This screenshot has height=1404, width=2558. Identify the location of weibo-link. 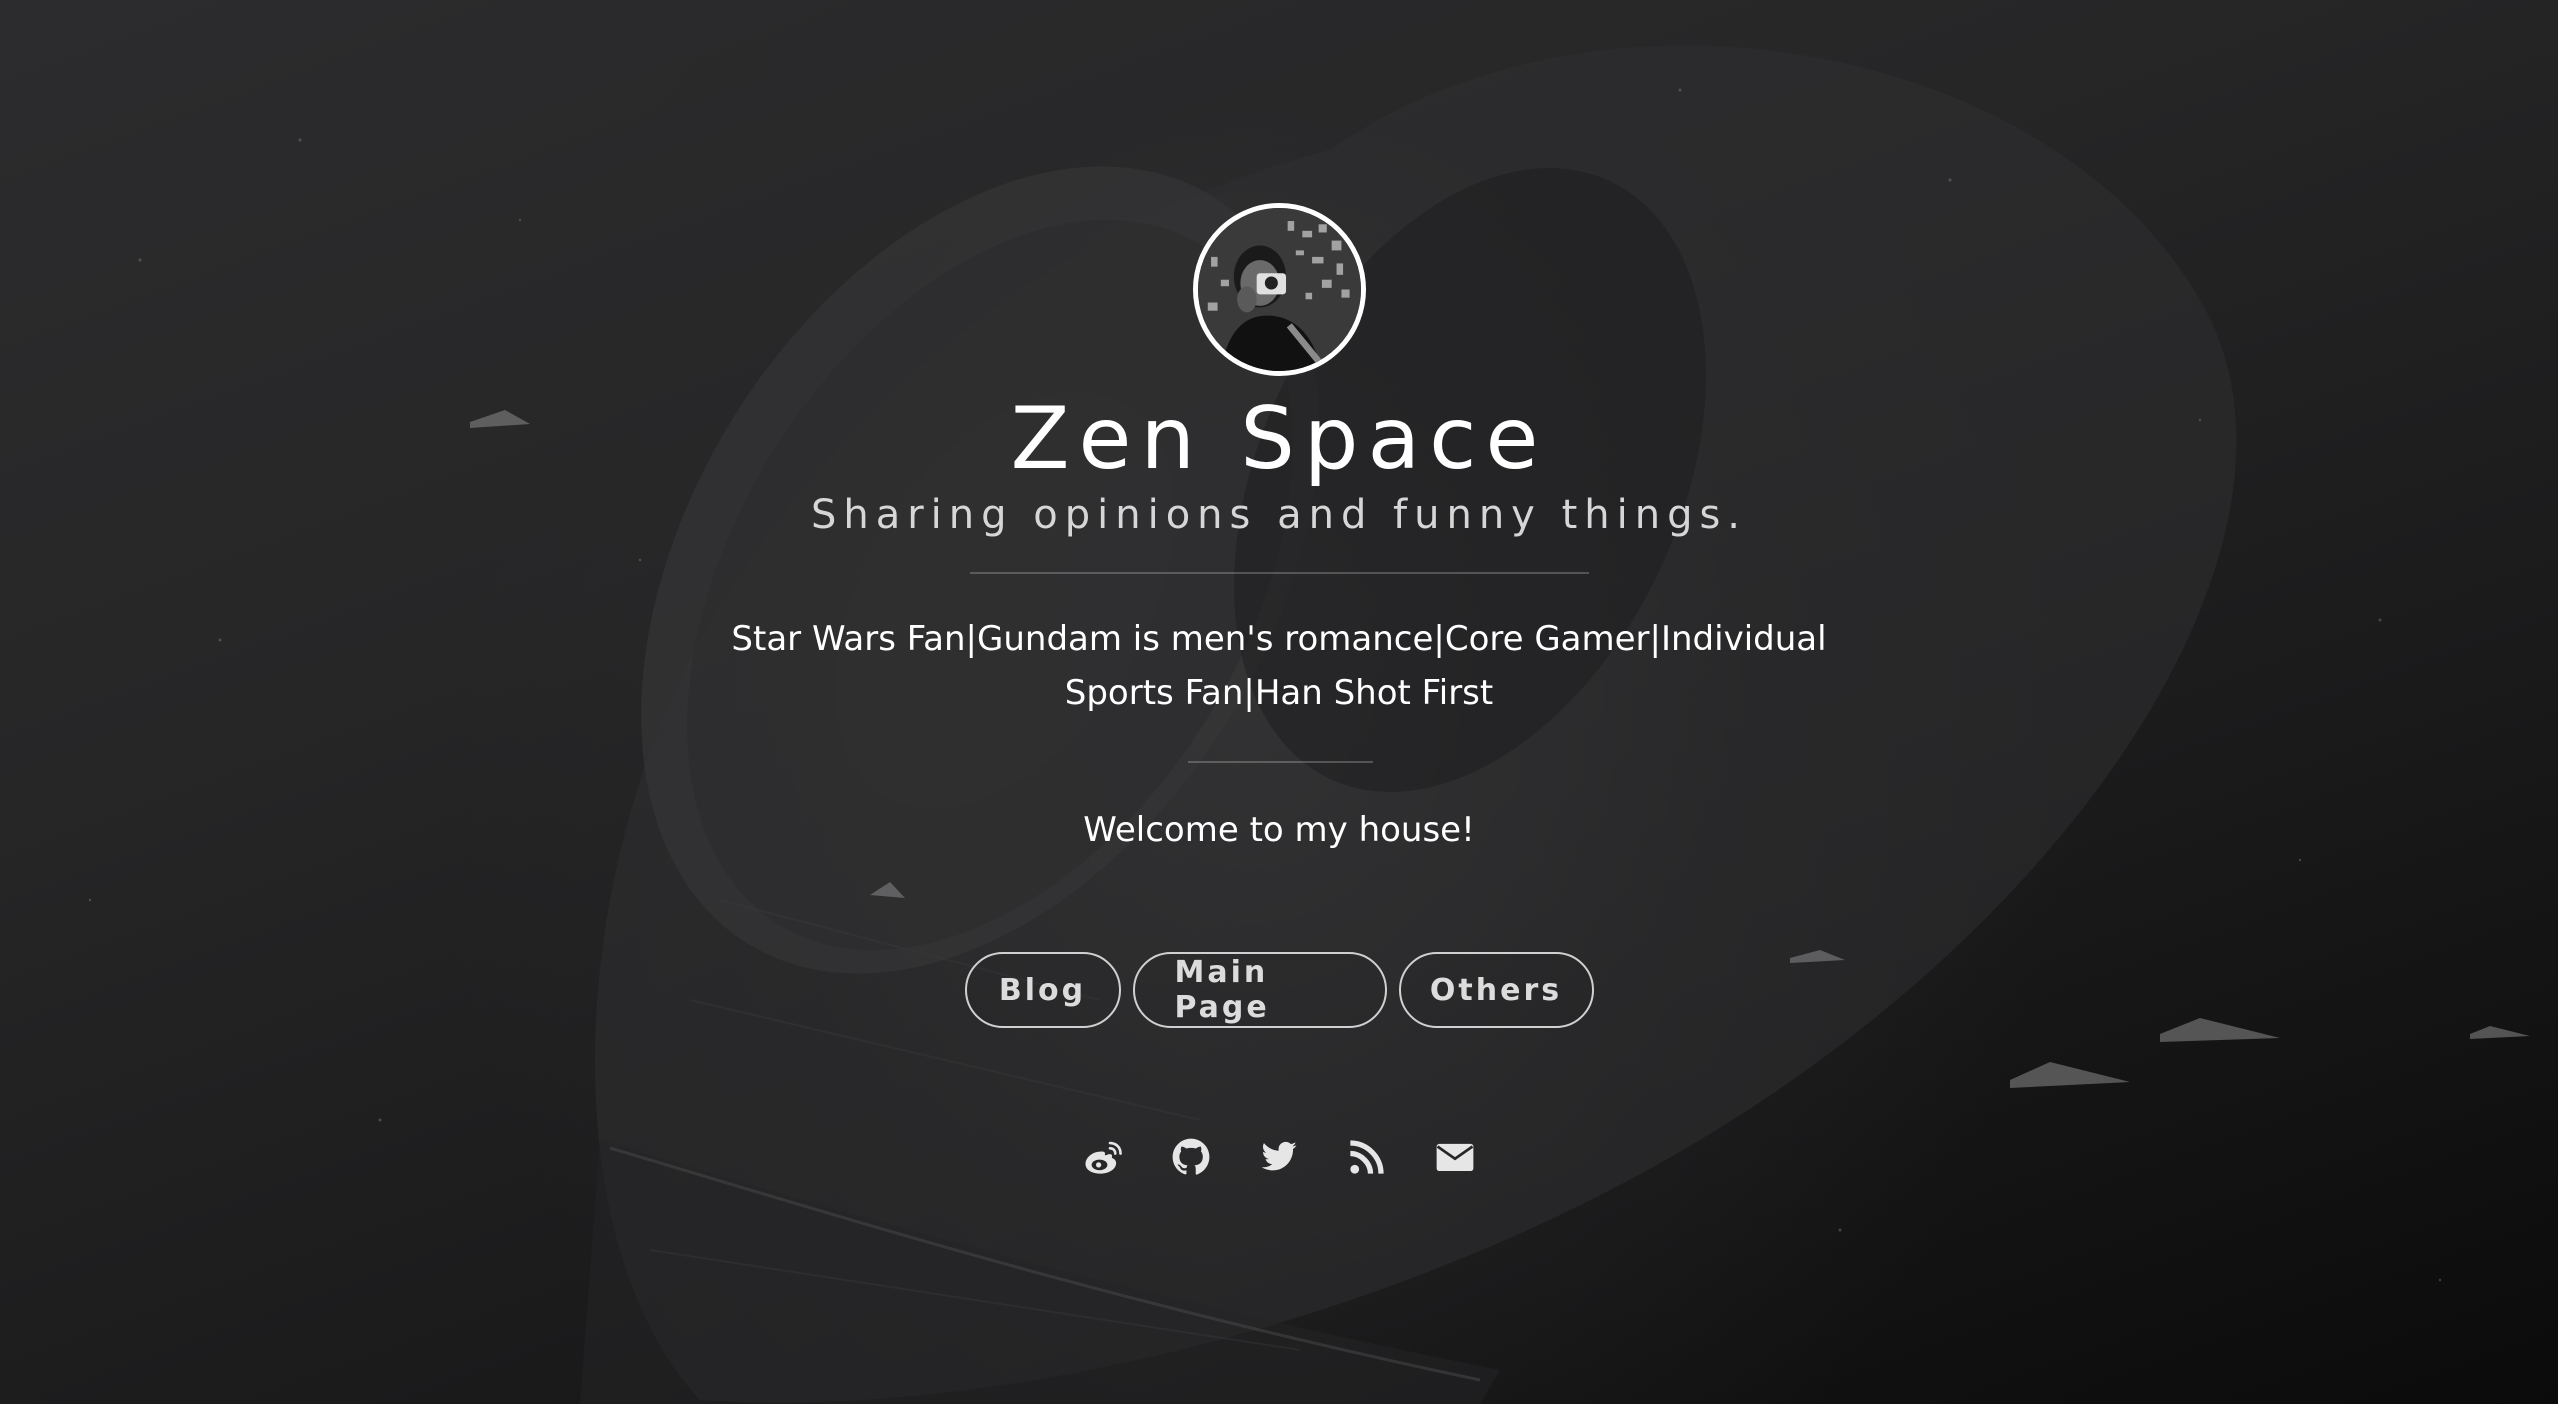
(1103, 1157).